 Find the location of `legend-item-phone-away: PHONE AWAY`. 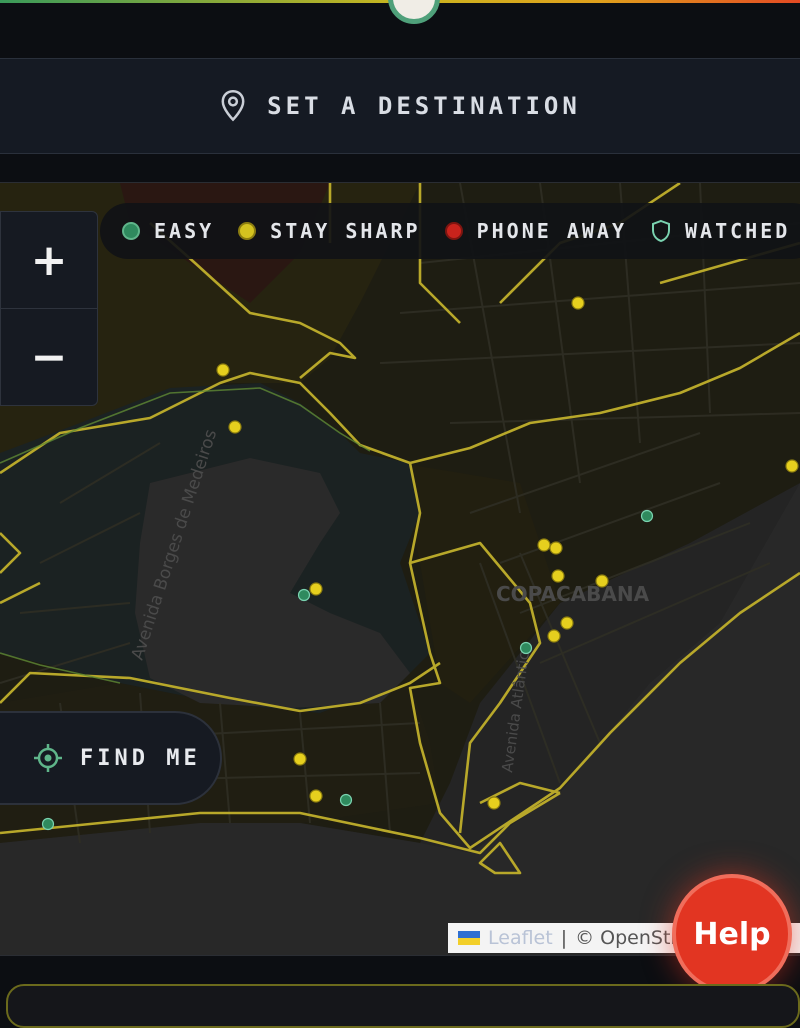

legend-item-phone-away: PHONE AWAY is located at coordinates (536, 231).